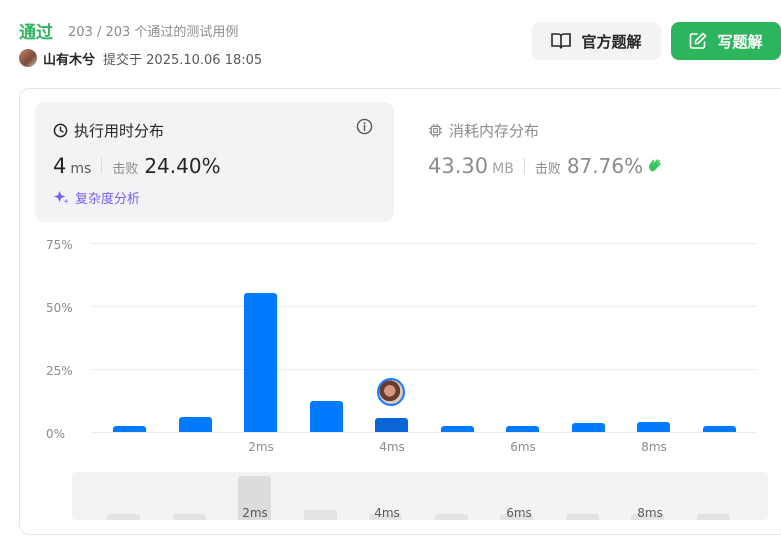 The width and height of the screenshot is (781, 547). What do you see at coordinates (81, 169) in the screenshot?
I see `runtime-unit: ms` at bounding box center [81, 169].